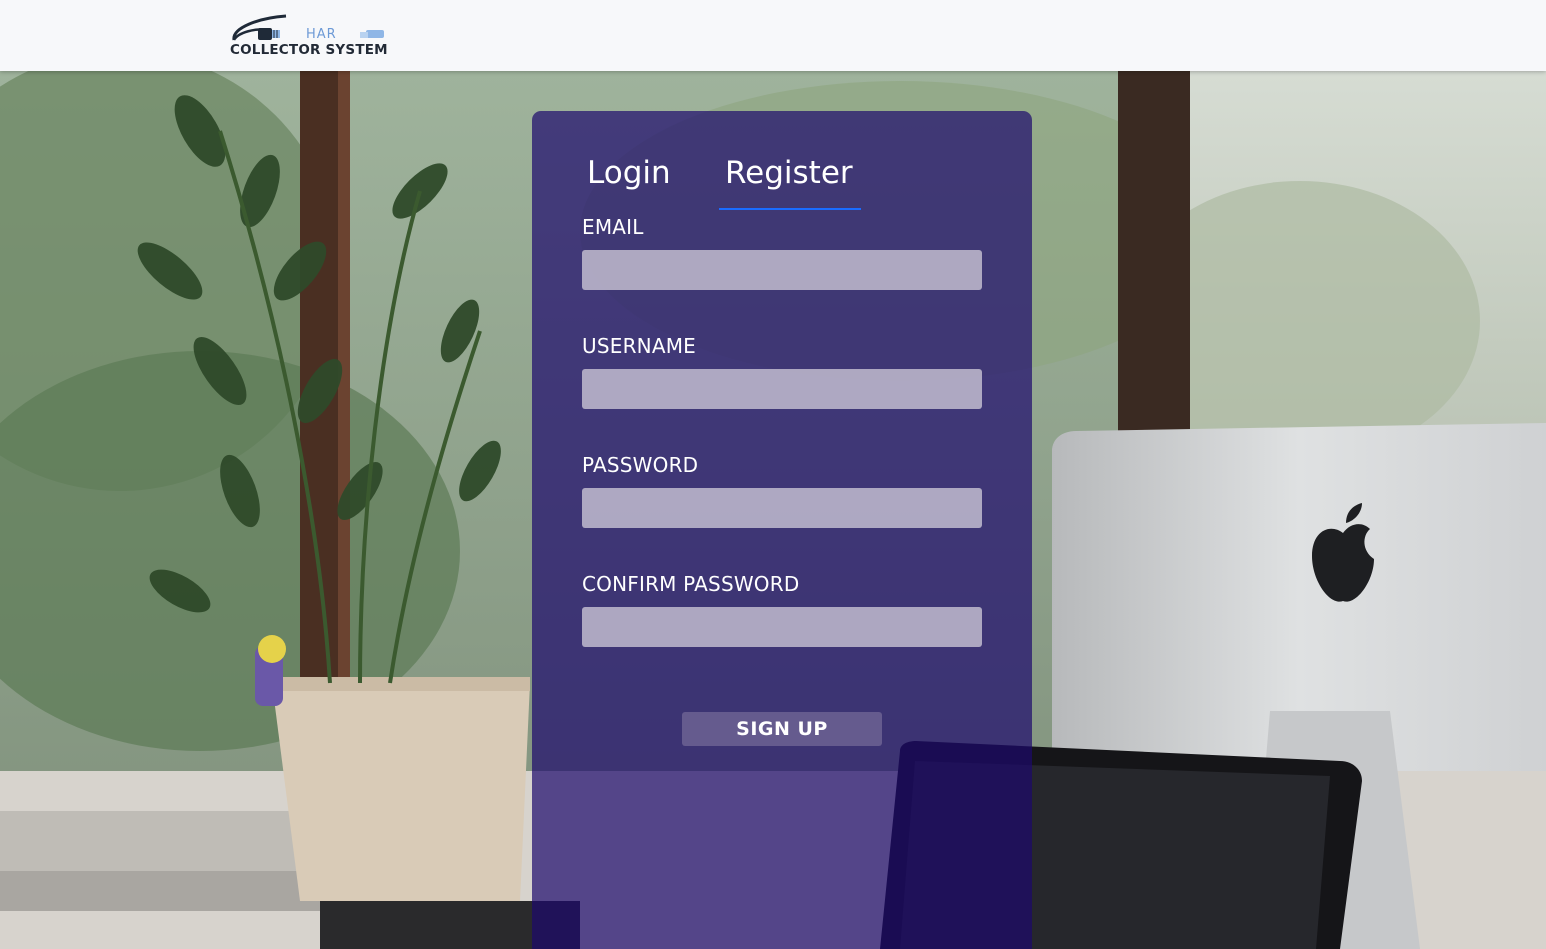  What do you see at coordinates (321, 34) in the screenshot?
I see `brand-name-top: HAR` at bounding box center [321, 34].